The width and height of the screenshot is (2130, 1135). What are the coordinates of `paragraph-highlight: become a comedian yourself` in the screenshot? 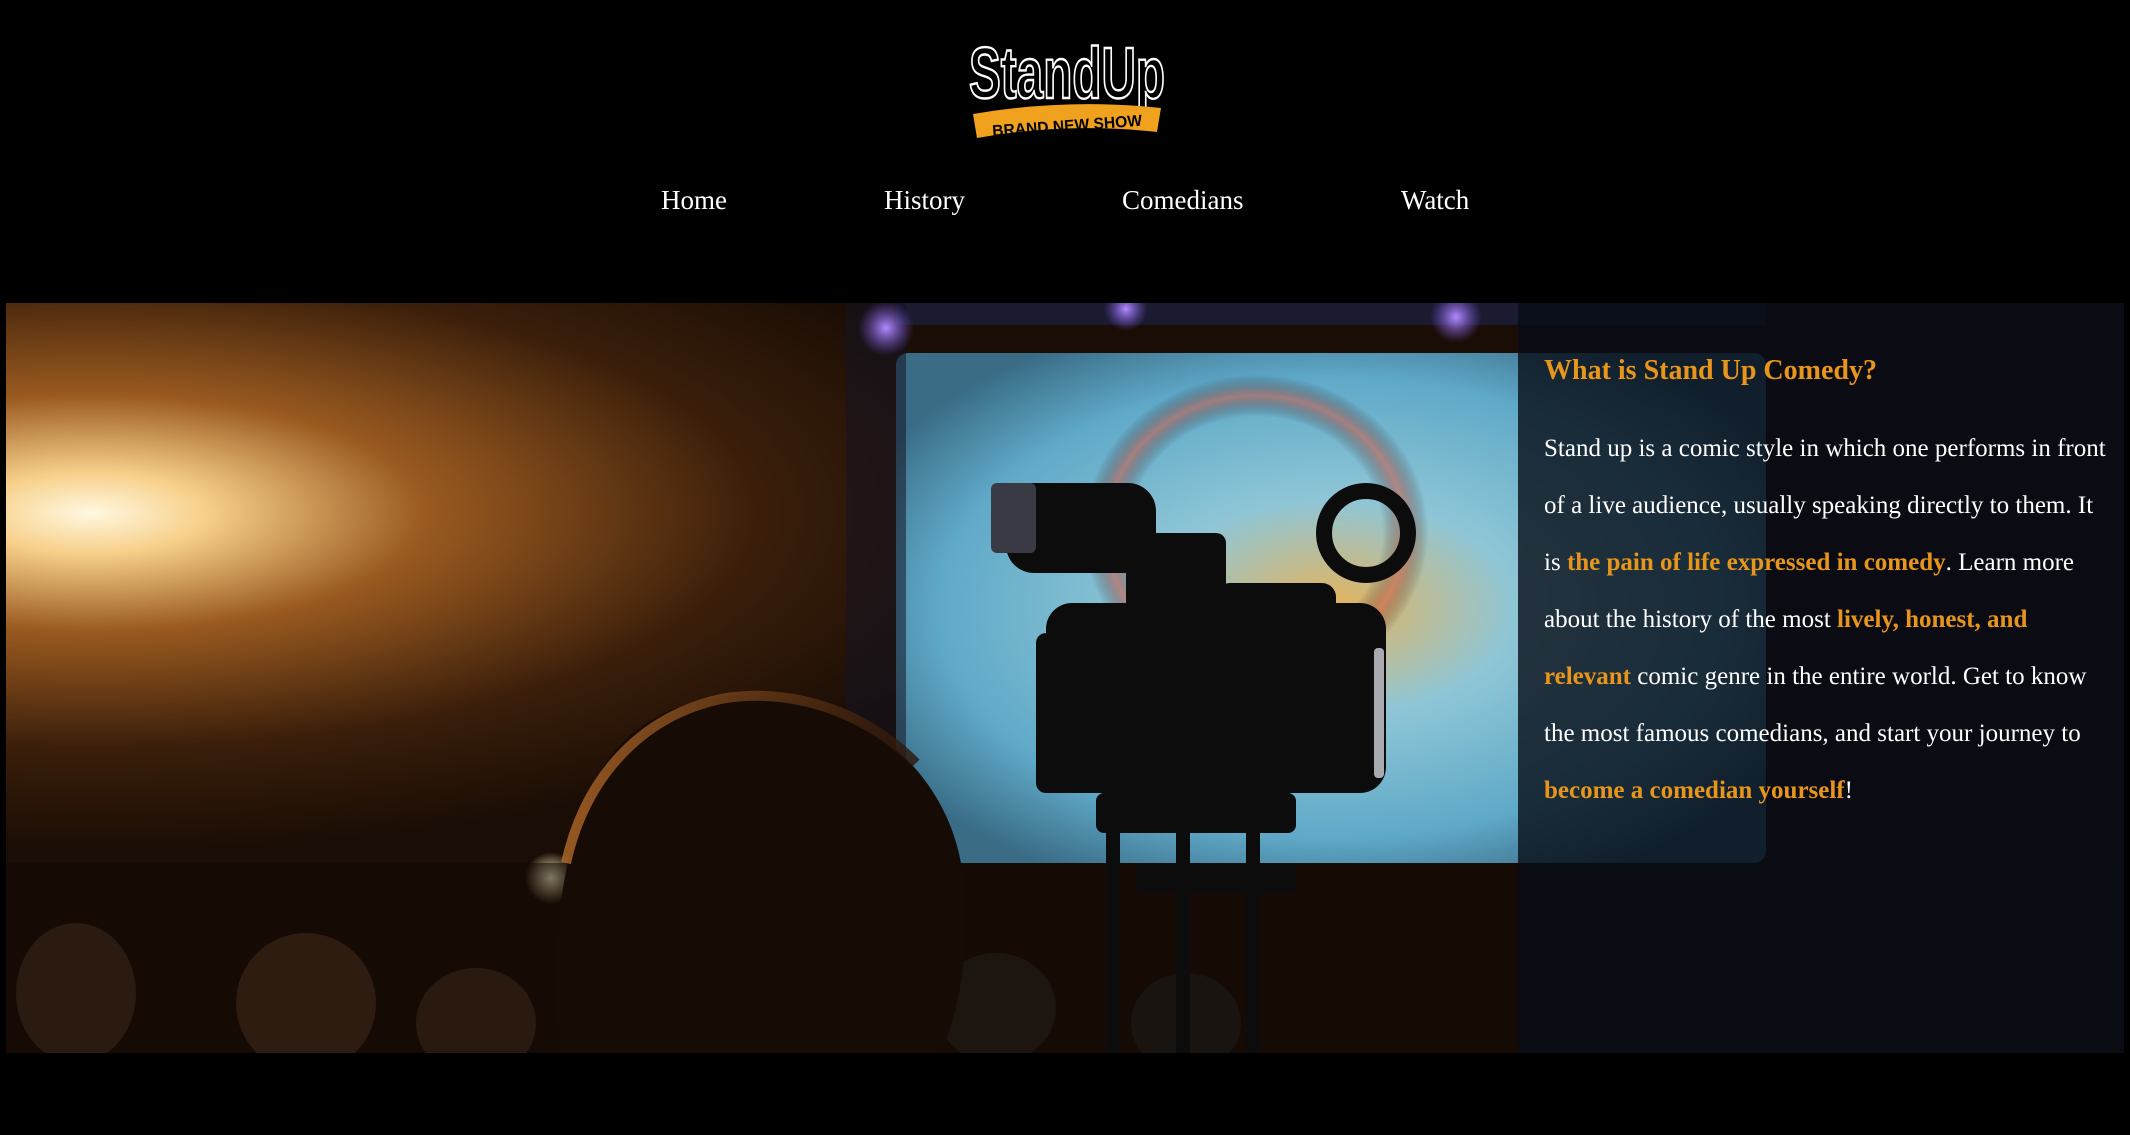 It's located at (1694, 790).